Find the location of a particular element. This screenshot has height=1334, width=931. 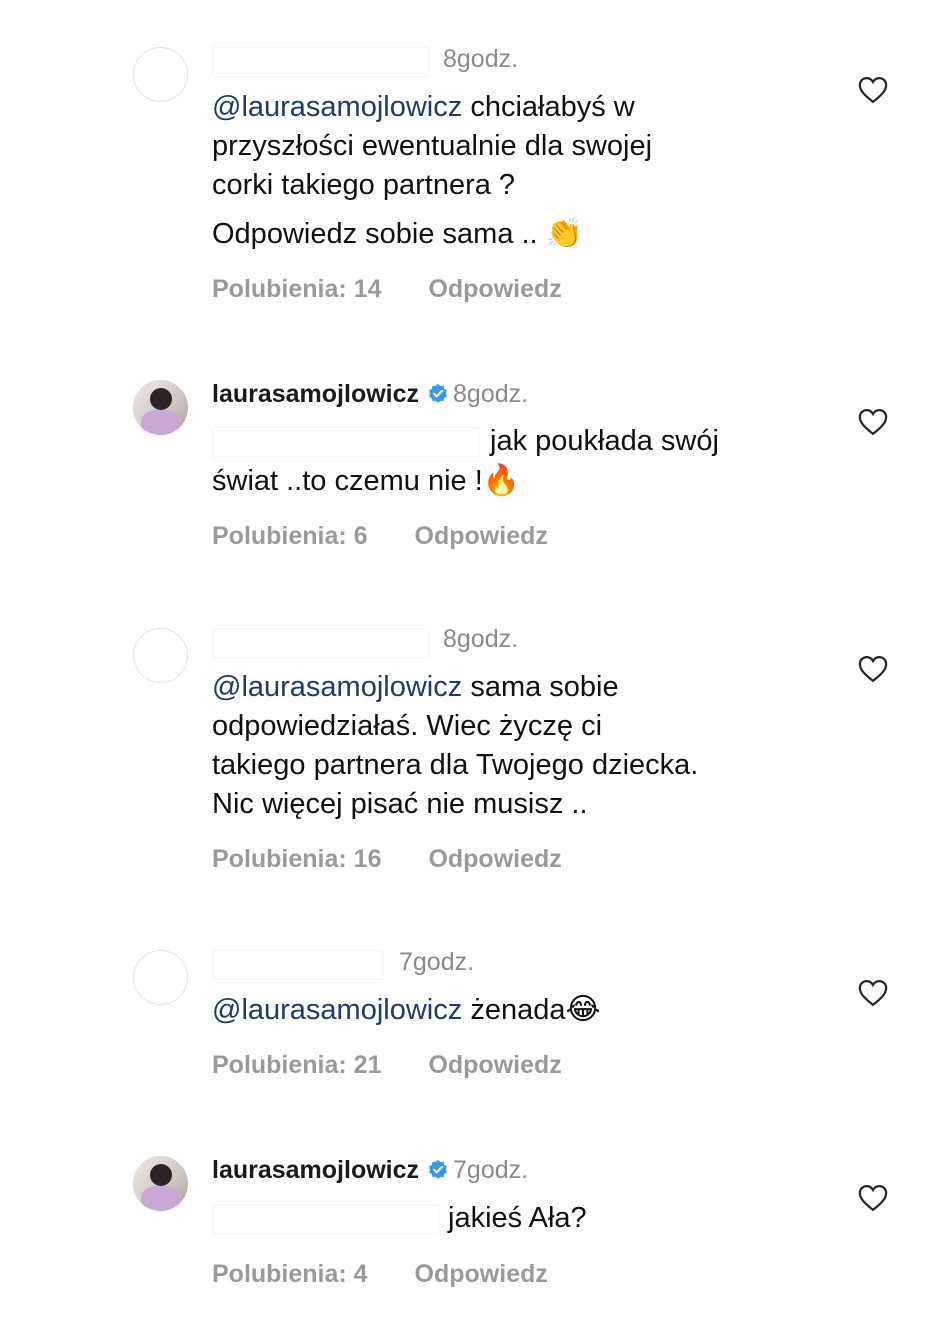

comment-text-line: corki takiego partnera ? is located at coordinates (364, 185).